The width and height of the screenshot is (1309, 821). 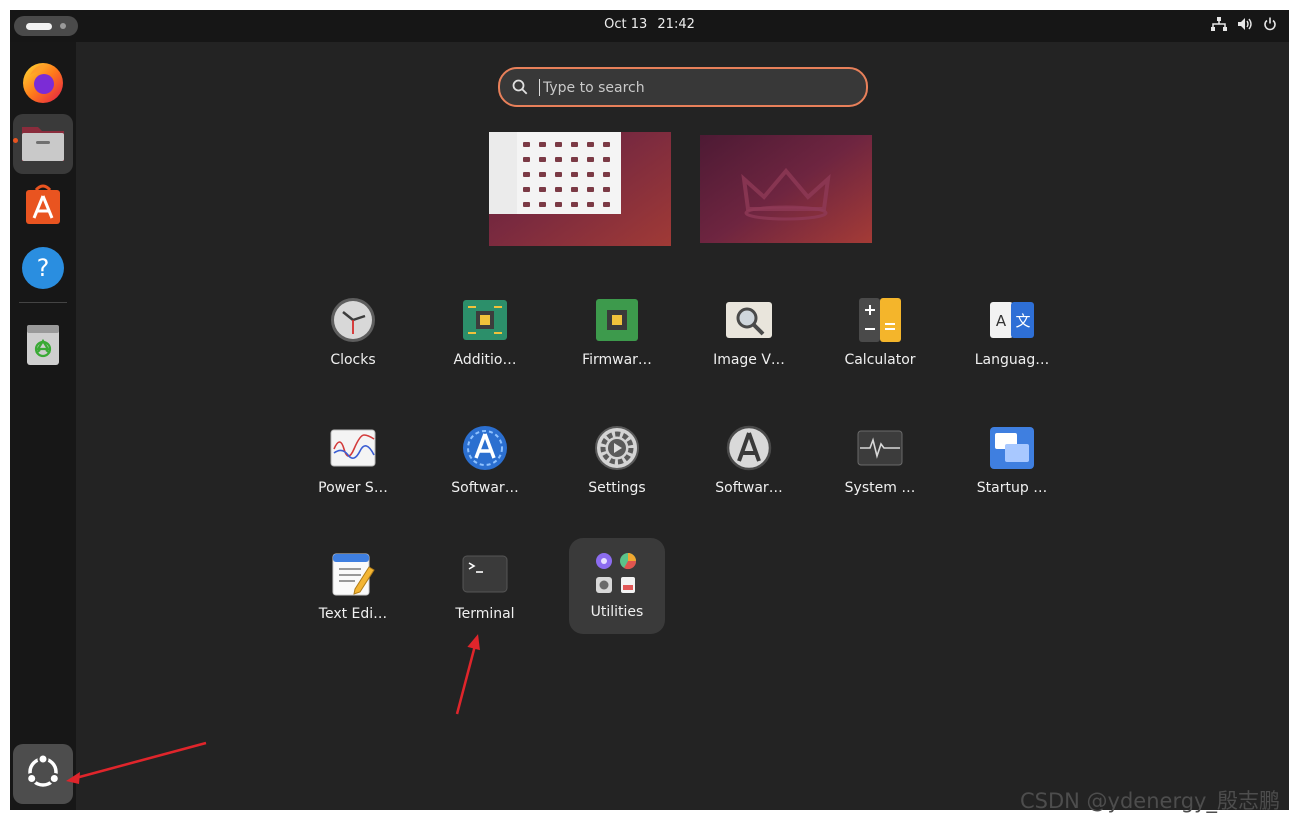 I want to click on app-settings: Settings, so click(x=617, y=464).